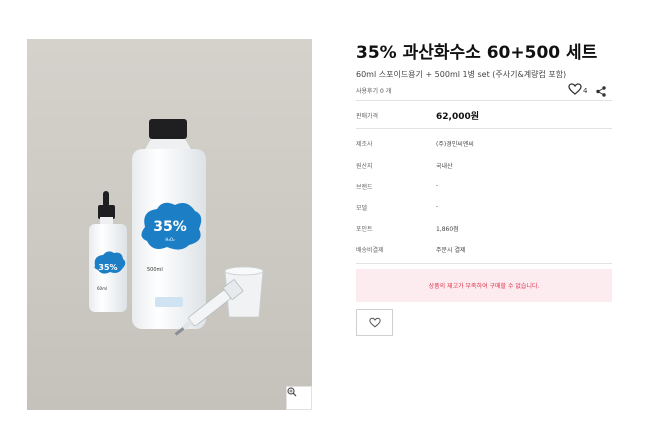  What do you see at coordinates (367, 116) in the screenshot?
I see `price-label: 판매가격` at bounding box center [367, 116].